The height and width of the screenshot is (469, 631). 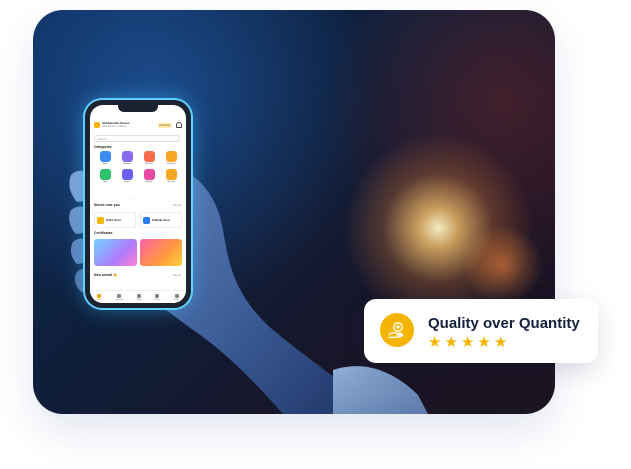 I want to click on category-item: Women, so click(x=127, y=158).